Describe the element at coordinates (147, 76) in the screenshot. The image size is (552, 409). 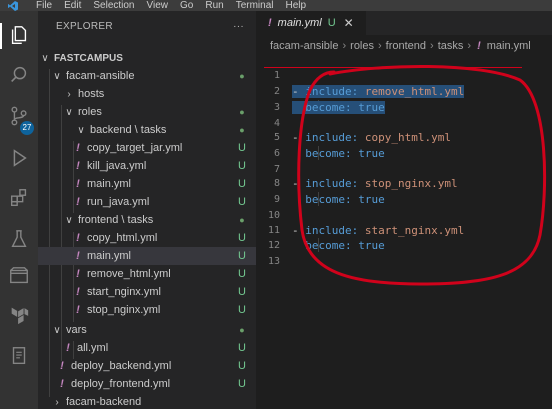
I see `tree-folder: ∨ facam-ansible ●` at that location.